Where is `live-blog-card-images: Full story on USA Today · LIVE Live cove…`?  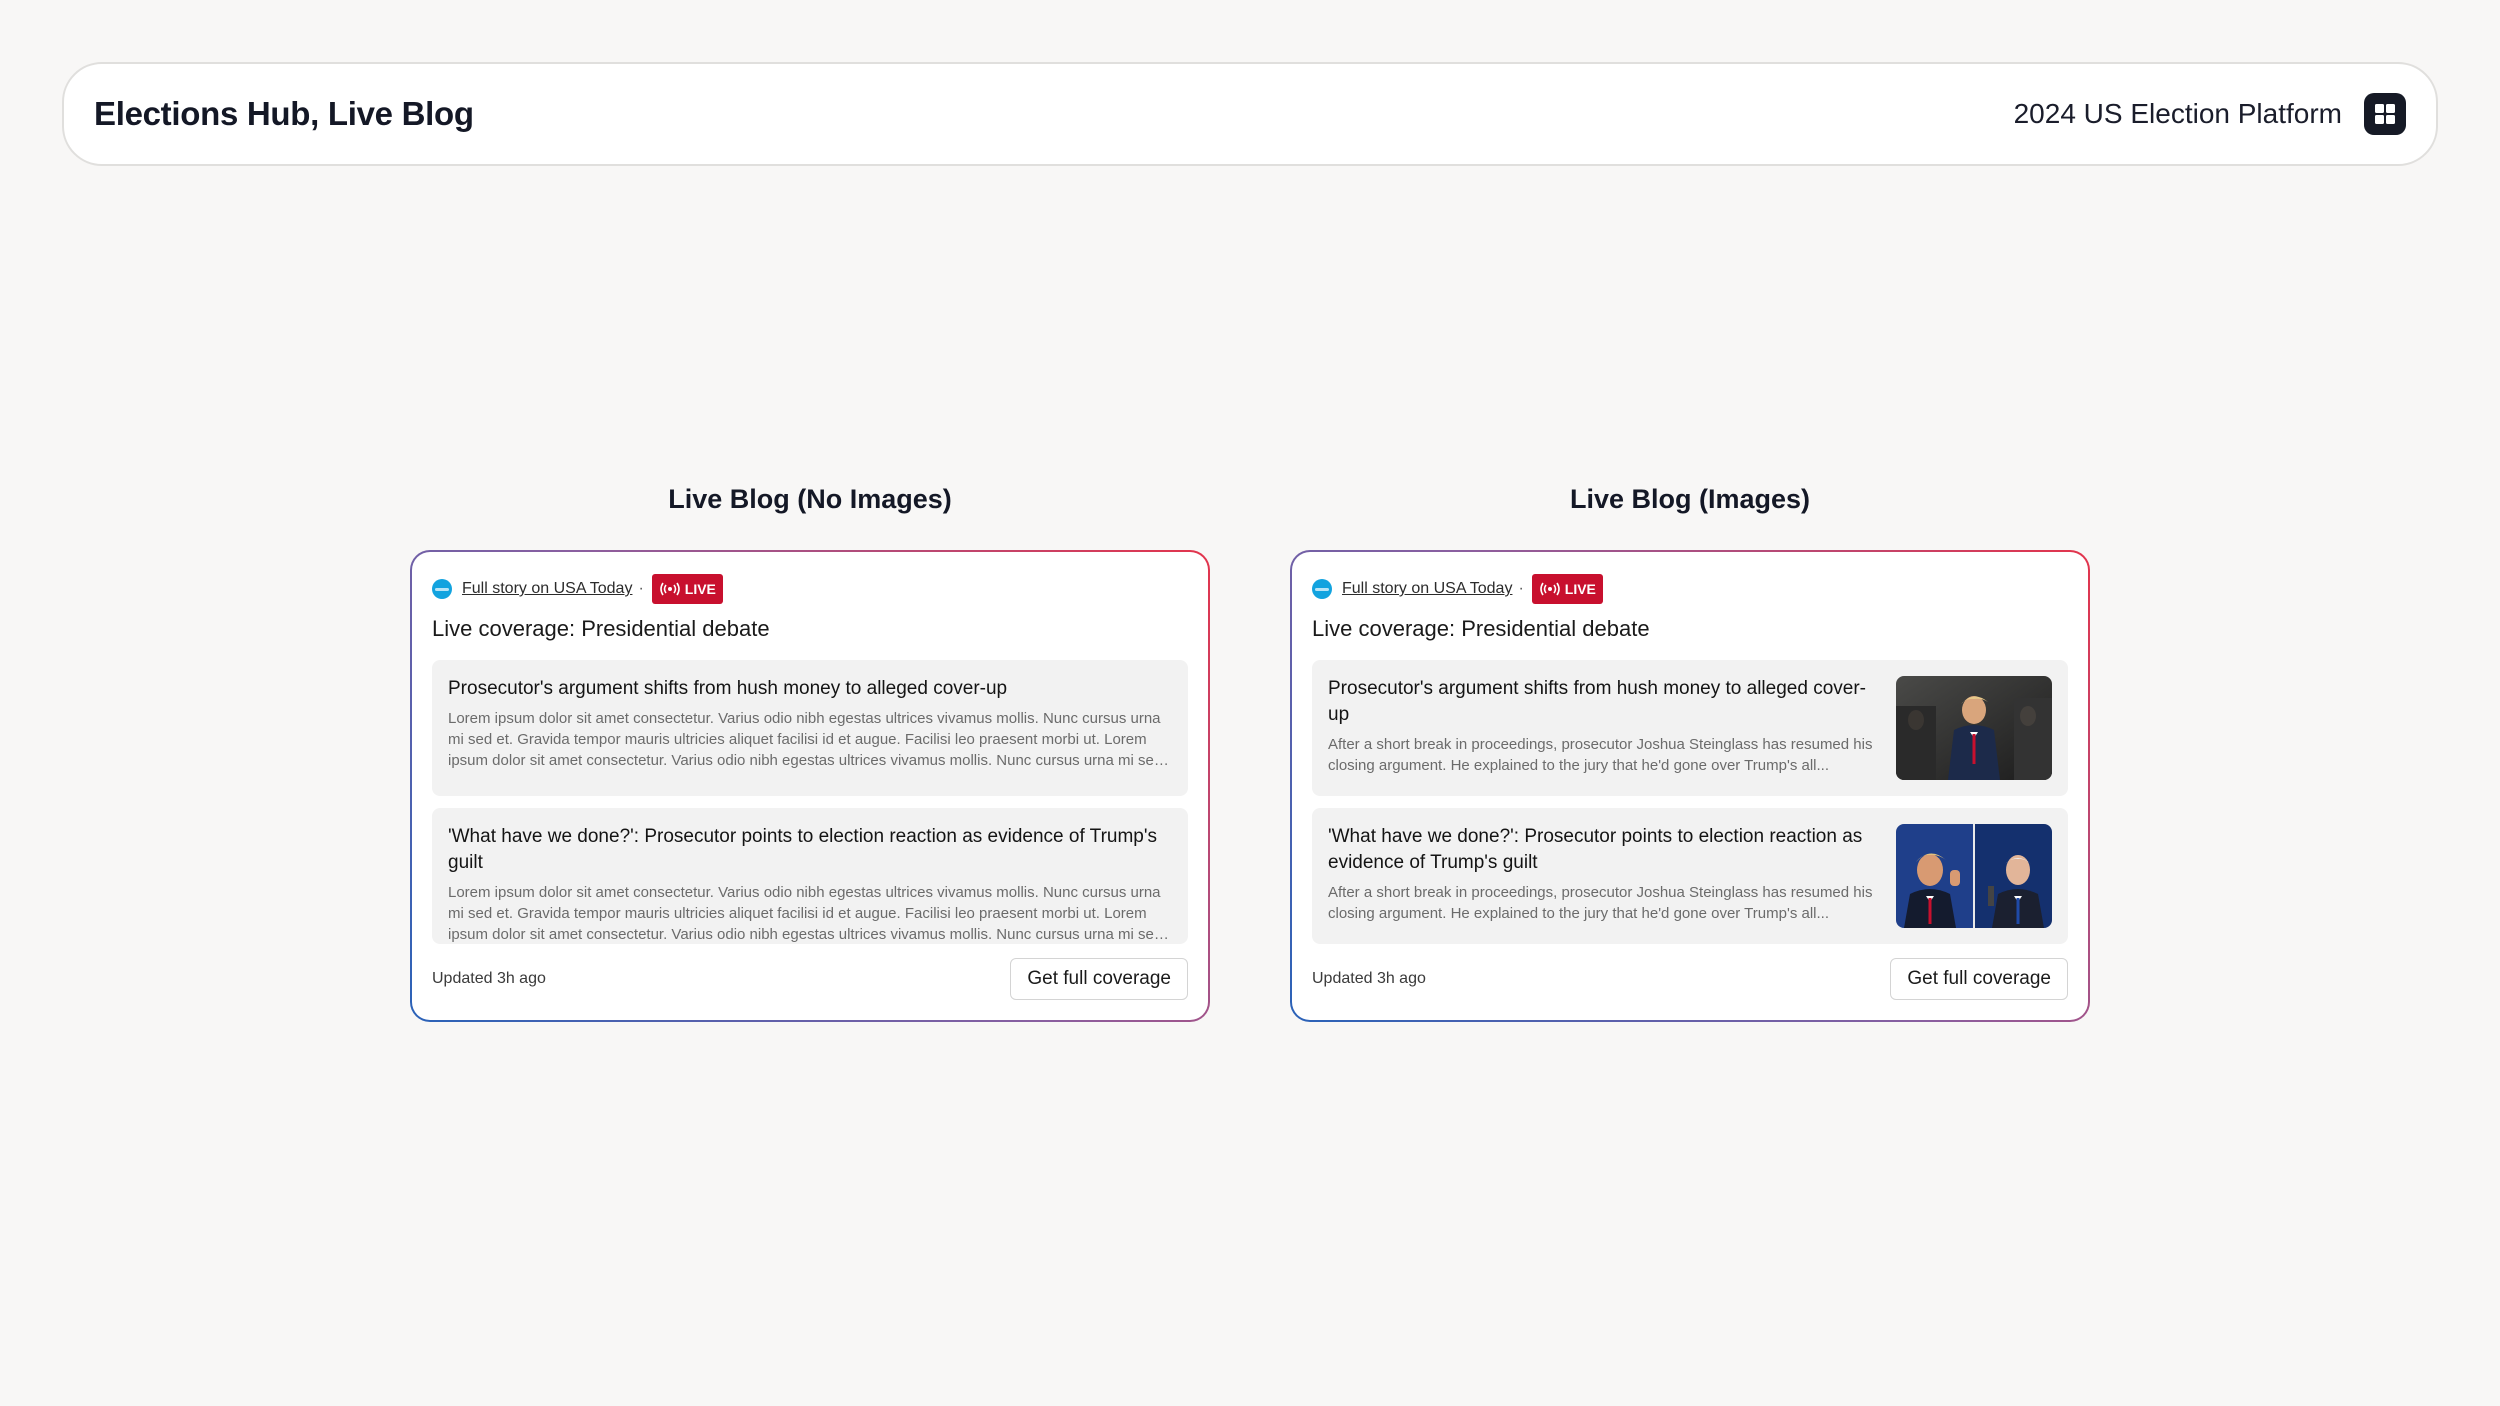
live-blog-card-images: Full story on USA Today · LIVE Live cove… is located at coordinates (1690, 786).